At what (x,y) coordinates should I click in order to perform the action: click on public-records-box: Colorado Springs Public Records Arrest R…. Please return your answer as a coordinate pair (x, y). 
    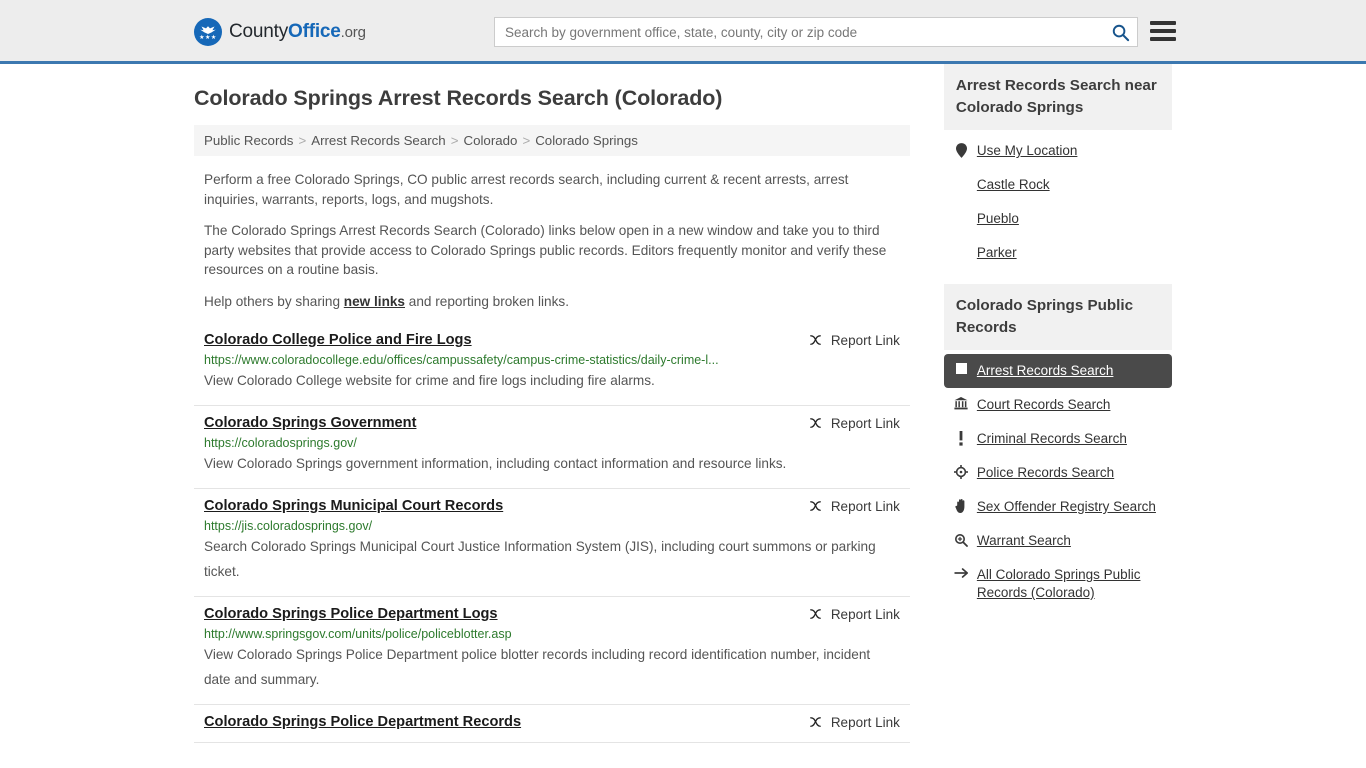
    Looking at the image, I should click on (1057, 452).